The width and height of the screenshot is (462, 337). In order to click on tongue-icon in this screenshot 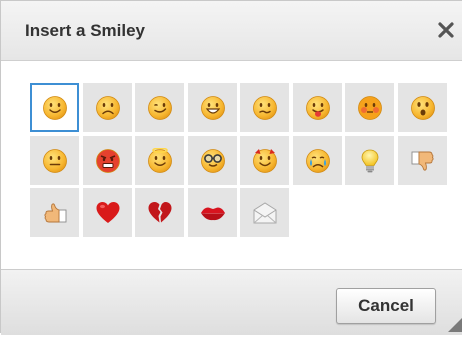, I will do `click(317, 107)`.